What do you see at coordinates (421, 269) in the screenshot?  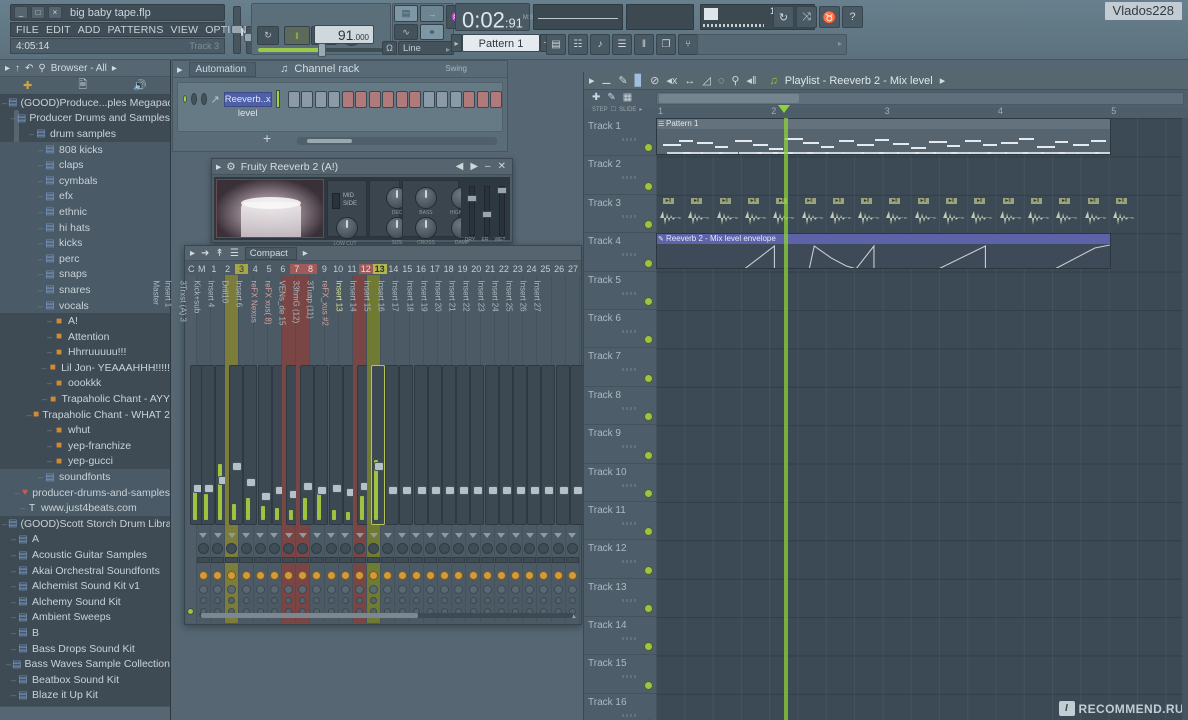 I see `mixer-track-number: 16` at bounding box center [421, 269].